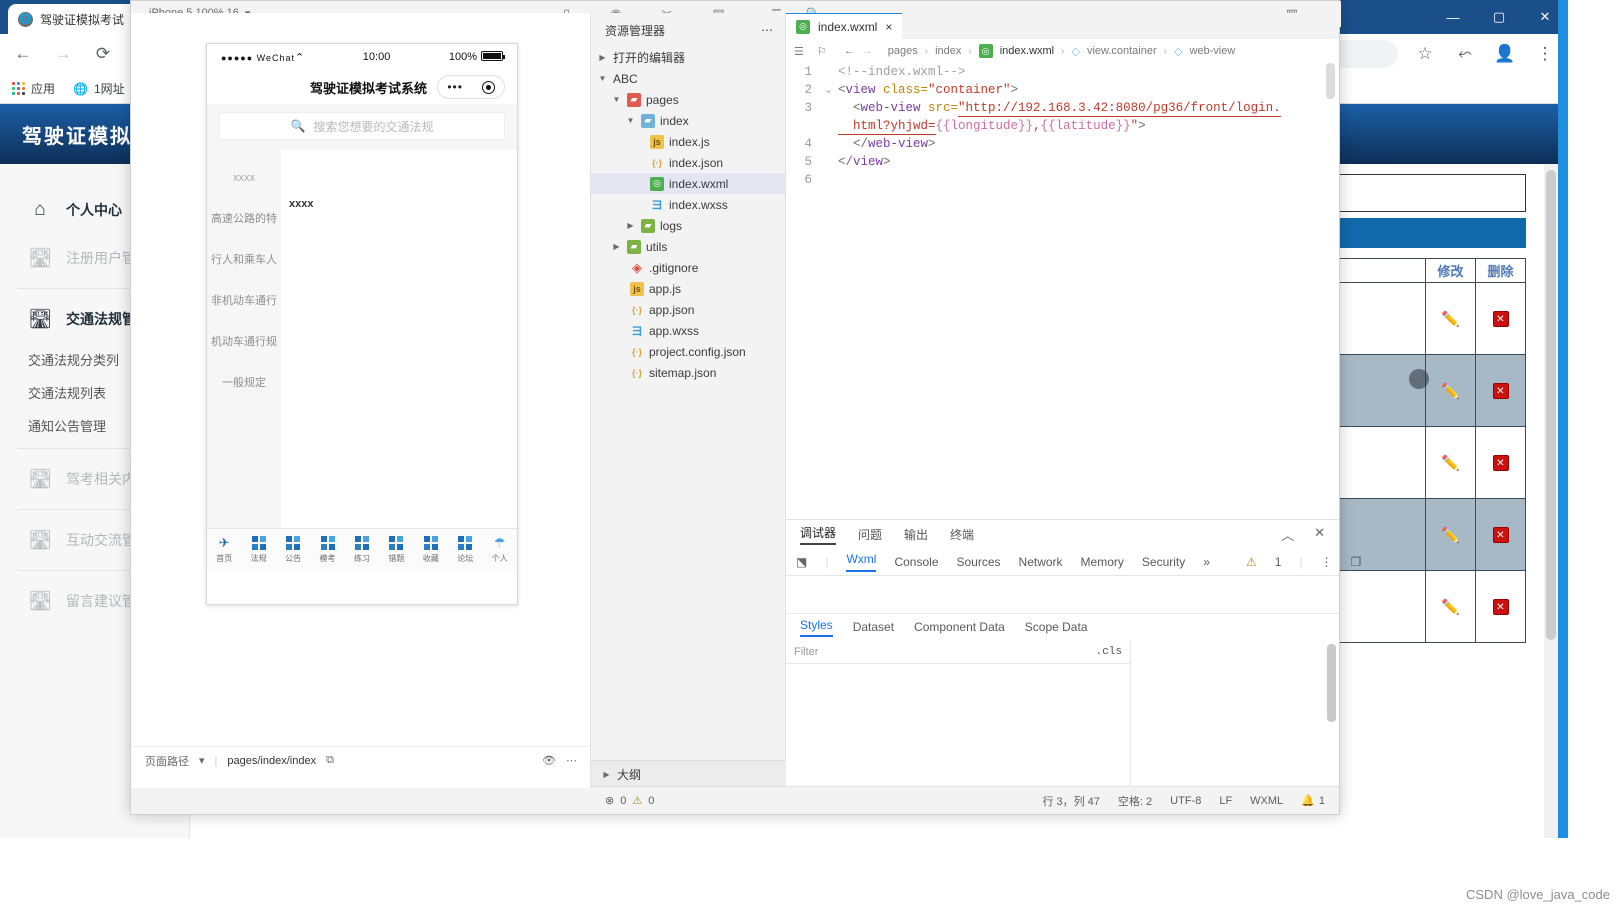  What do you see at coordinates (948, 51) in the screenshot?
I see `breadcrumb-index: index` at bounding box center [948, 51].